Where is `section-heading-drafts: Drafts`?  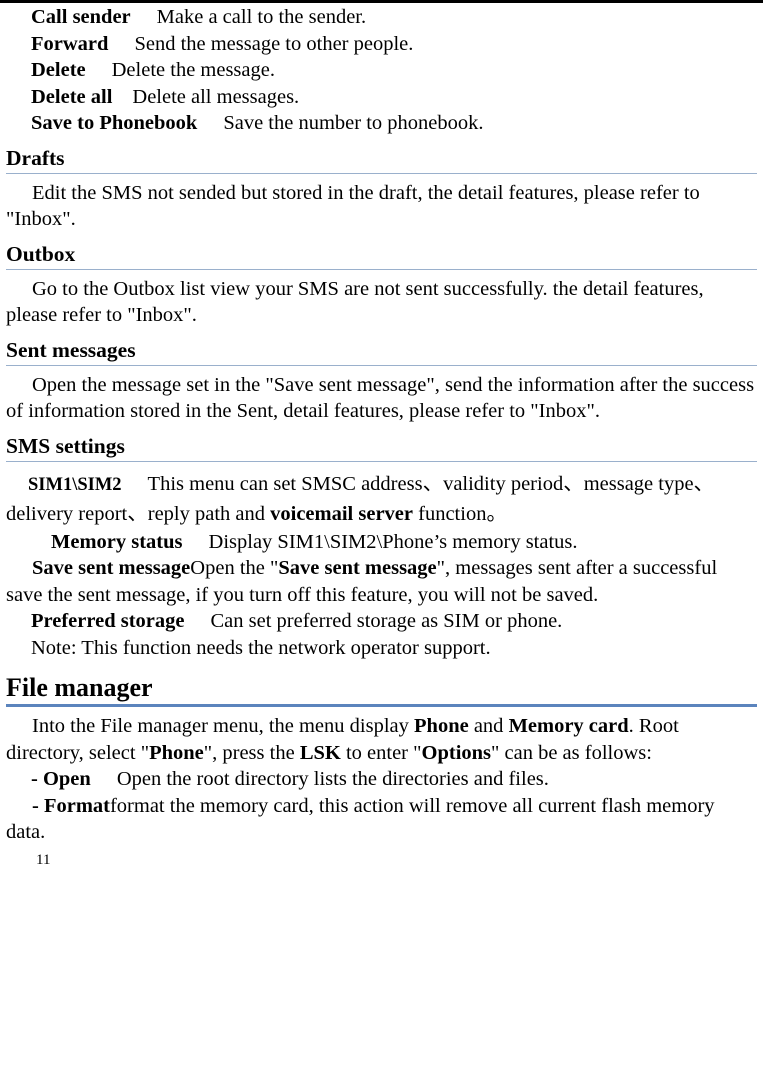
section-heading-drafts: Drafts is located at coordinates (381, 155).